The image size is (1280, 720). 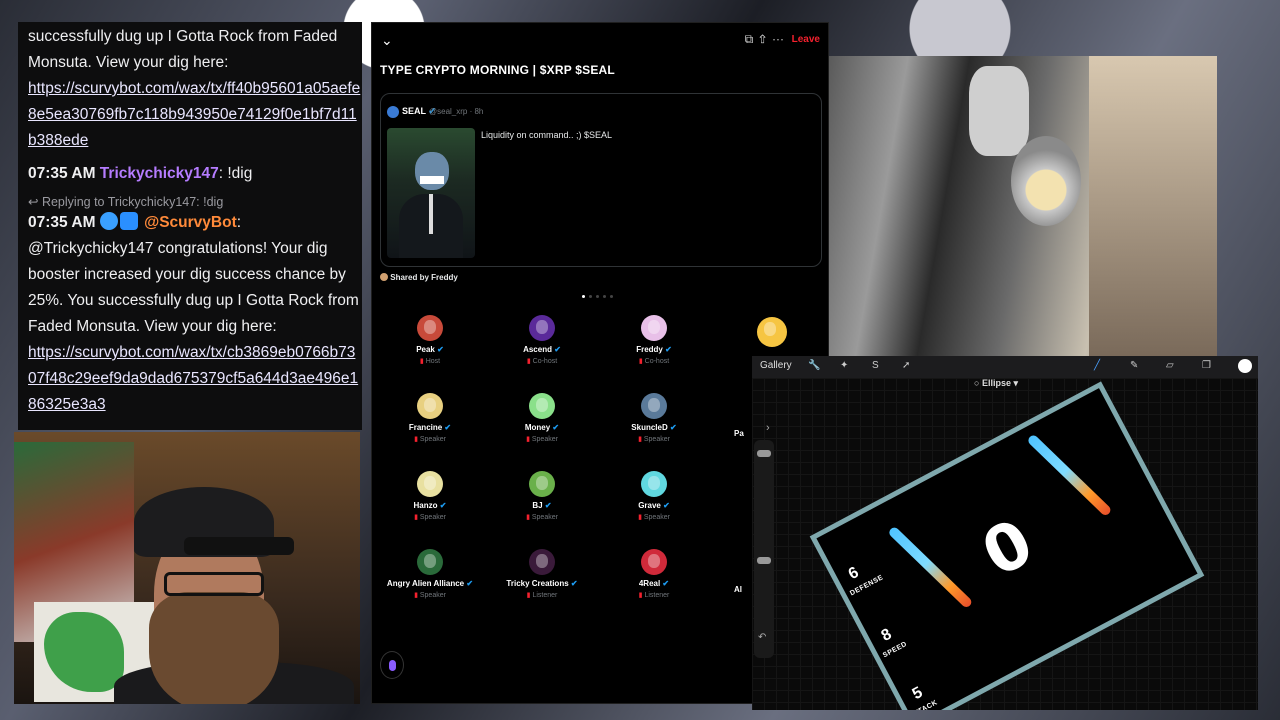 I want to click on topbar-icons: ⧉⇧⋯, so click(x=767, y=39).